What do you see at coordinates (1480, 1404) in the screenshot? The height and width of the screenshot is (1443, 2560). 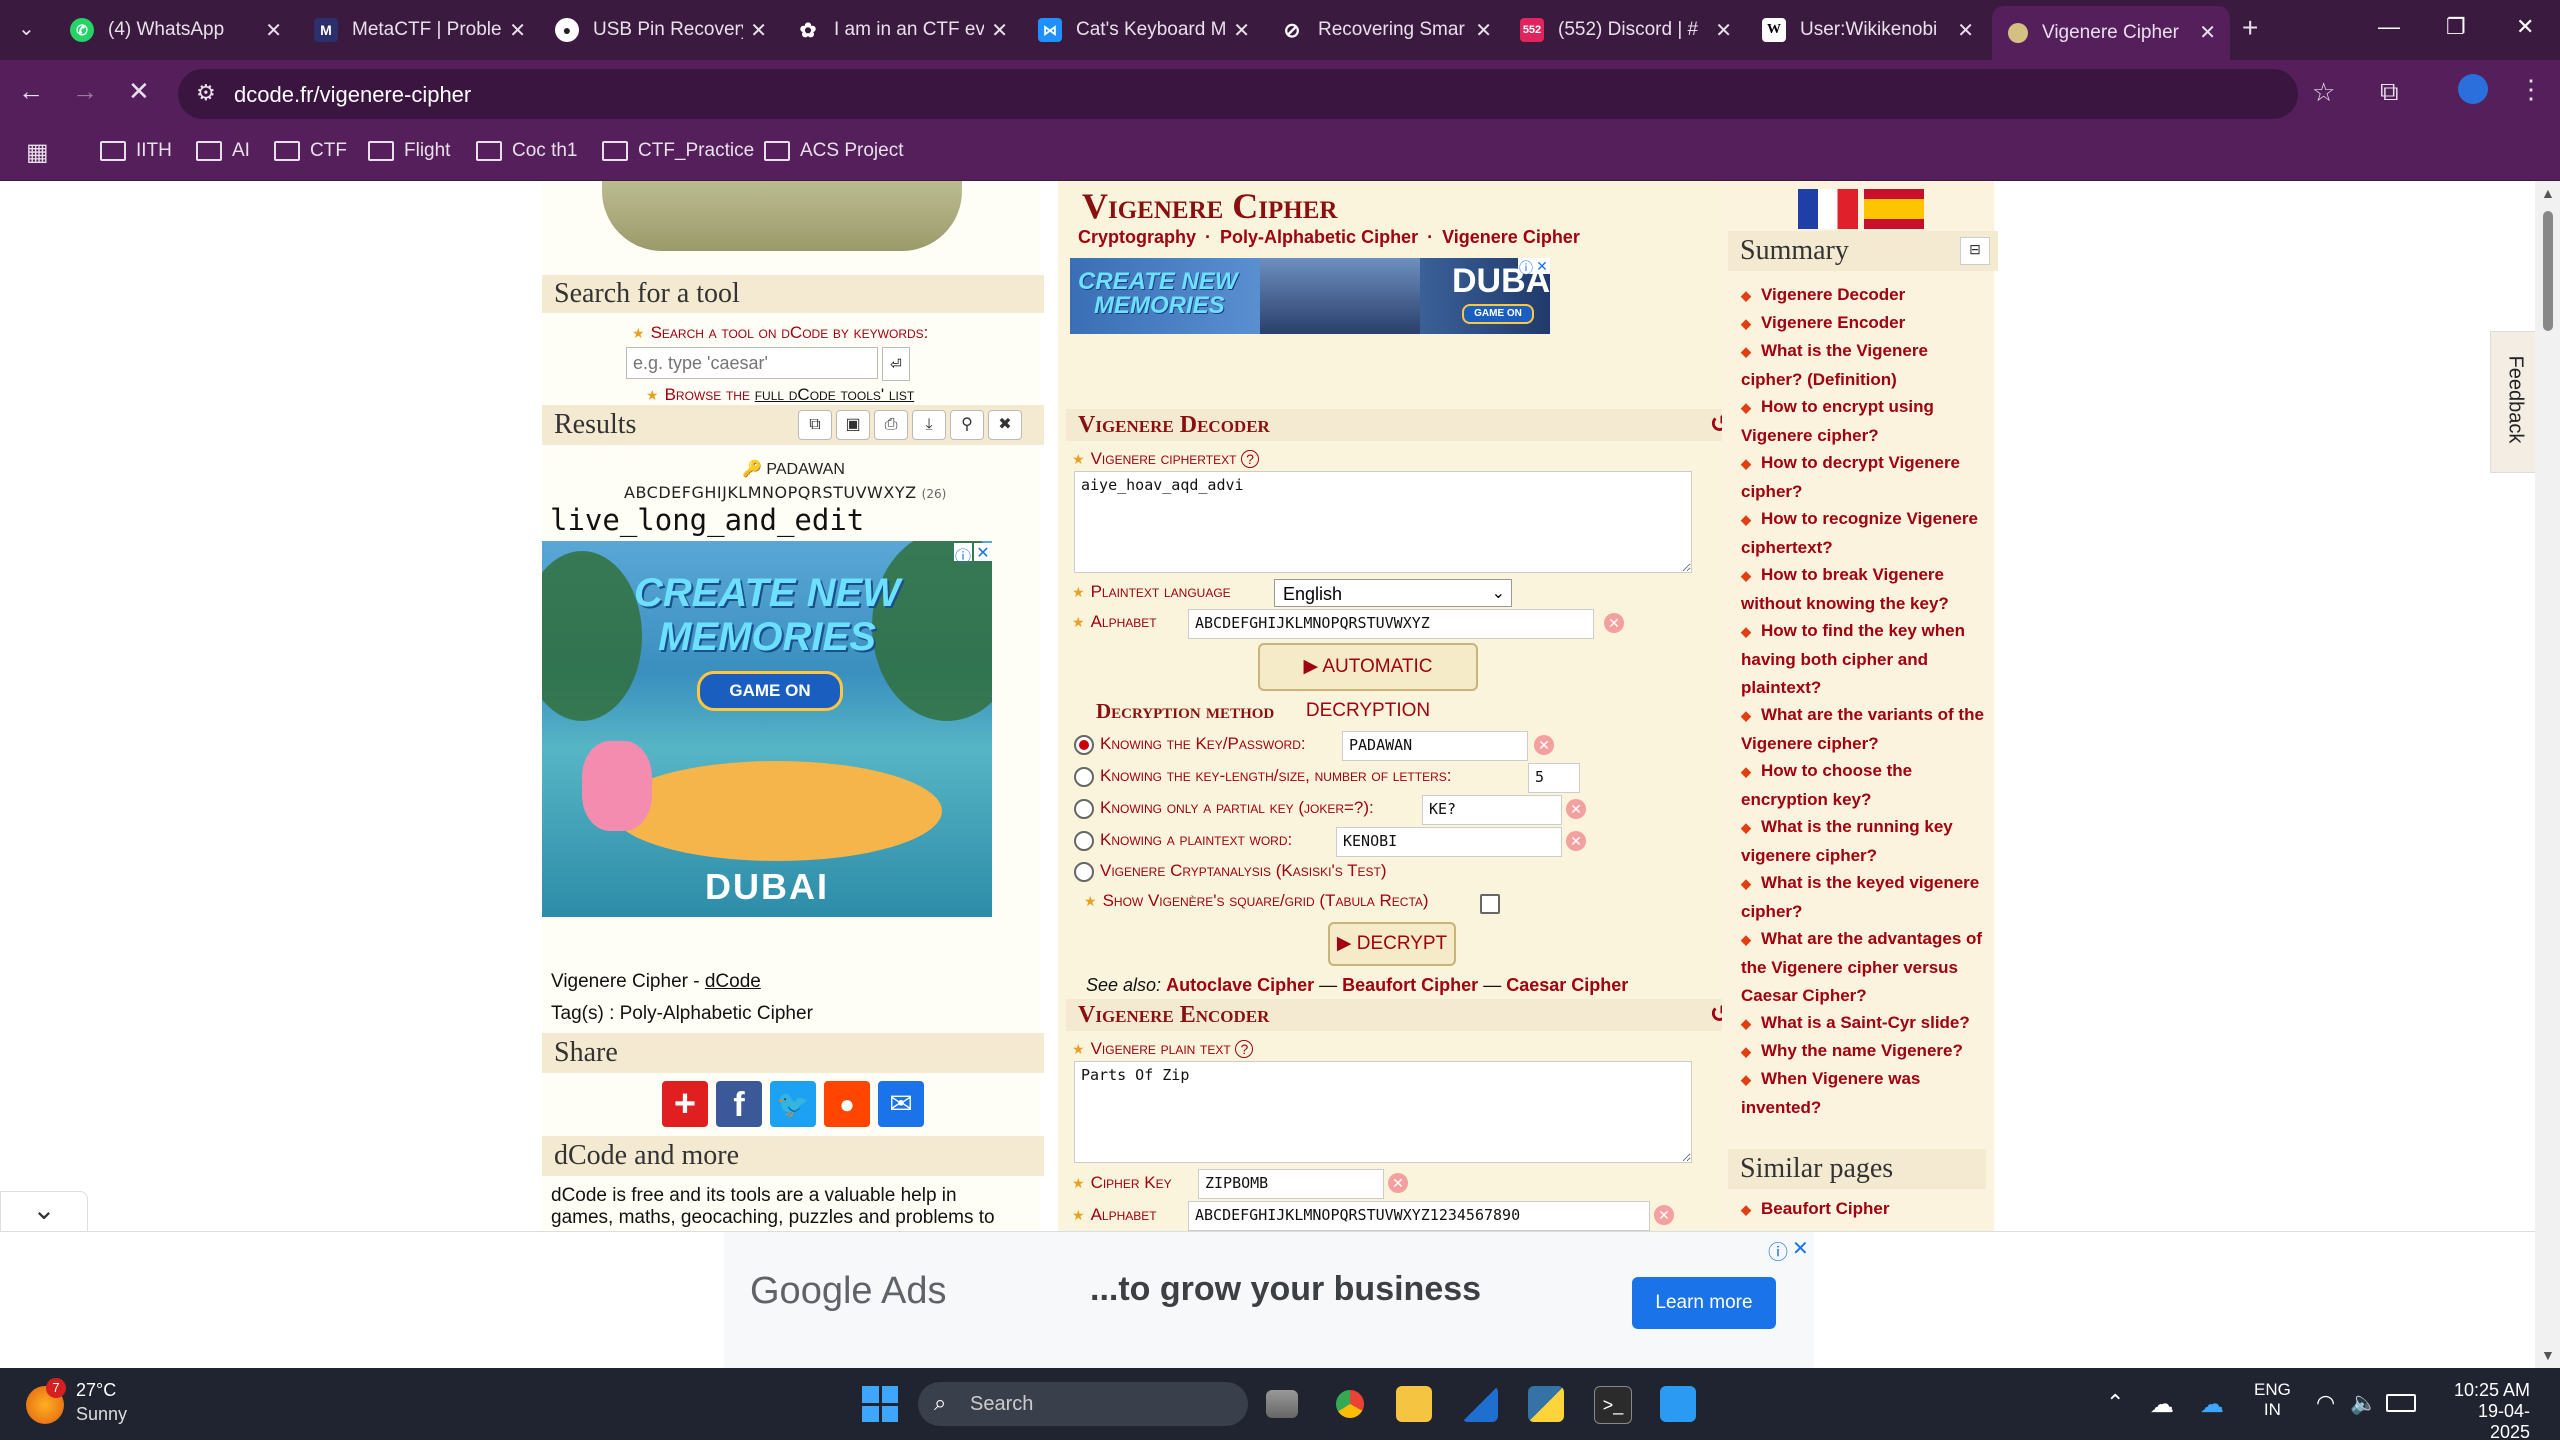 I see `vscode-icon` at bounding box center [1480, 1404].